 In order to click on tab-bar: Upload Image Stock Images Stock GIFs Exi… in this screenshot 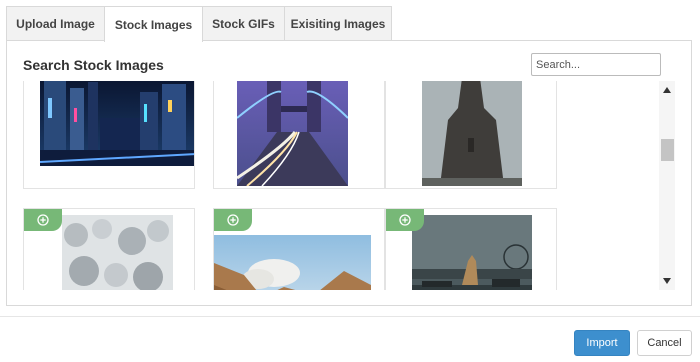, I will do `click(199, 24)`.